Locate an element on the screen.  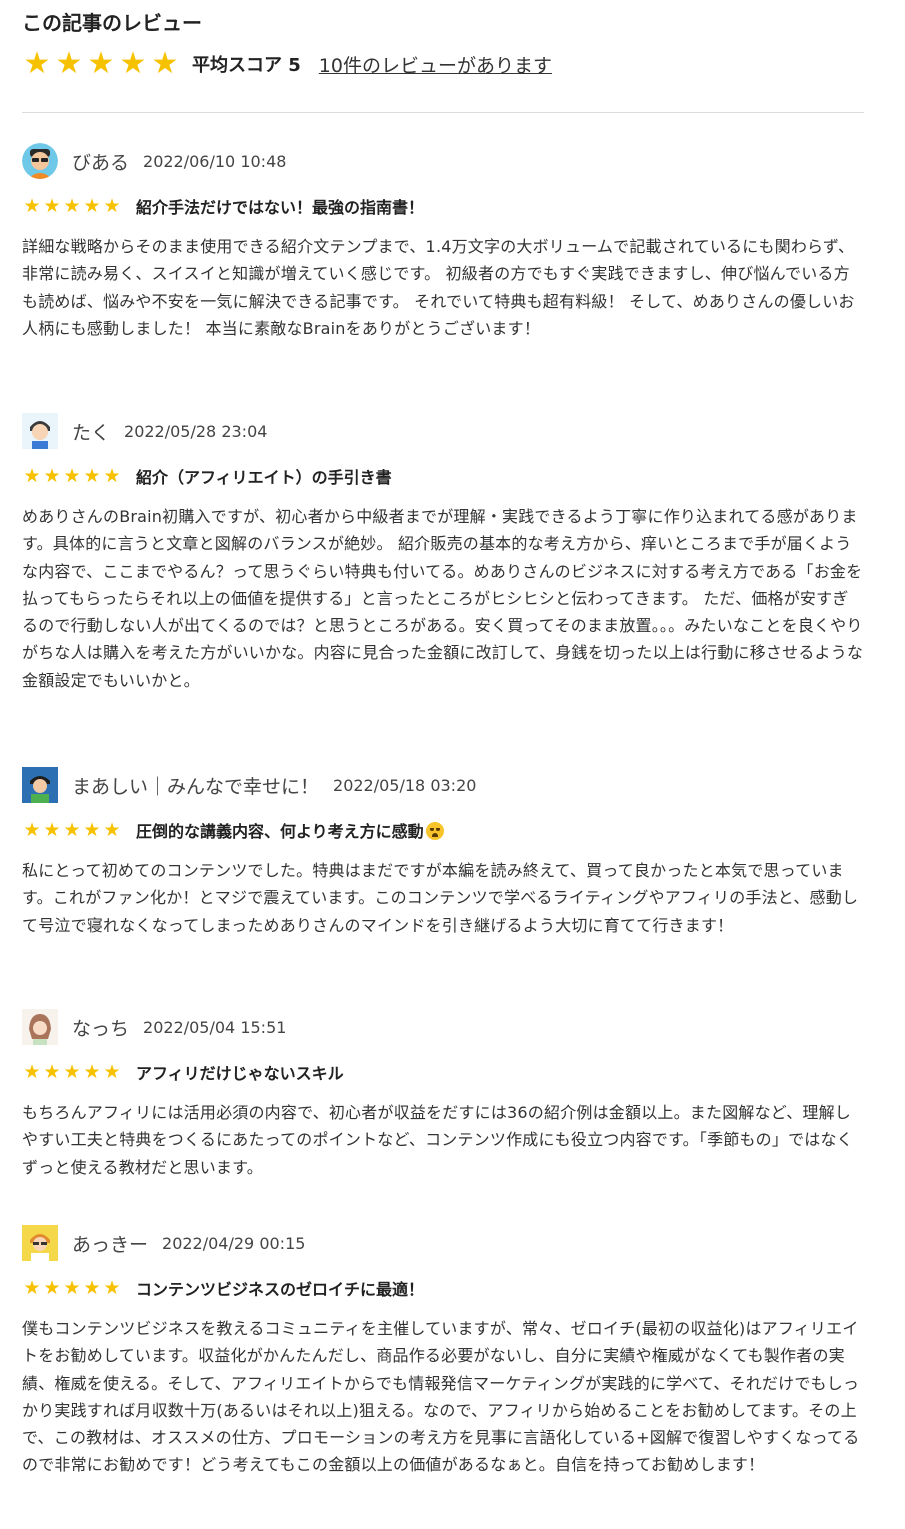
review-date: 2022/05/28 23:04 is located at coordinates (196, 431).